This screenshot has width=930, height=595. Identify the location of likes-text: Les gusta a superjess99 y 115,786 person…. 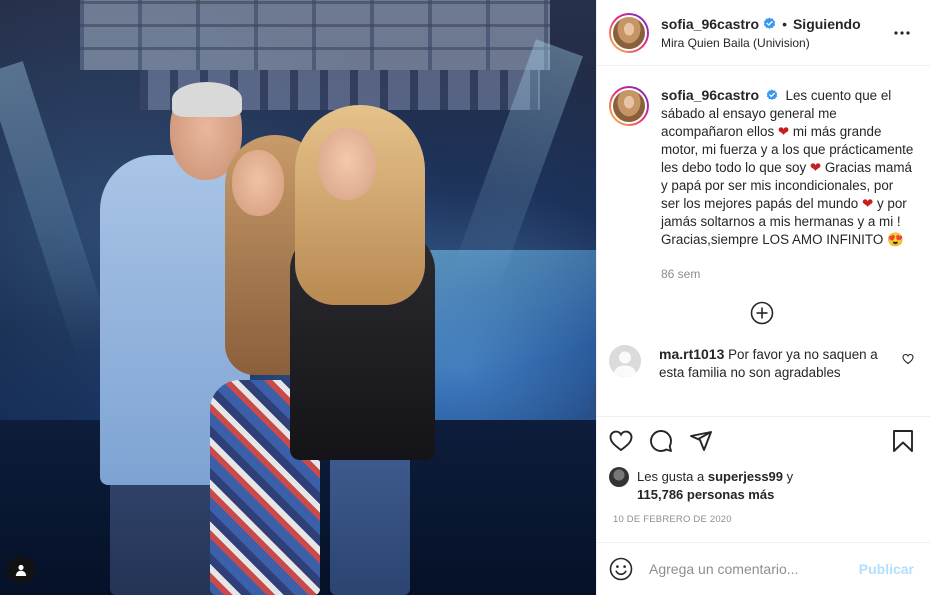
(715, 486).